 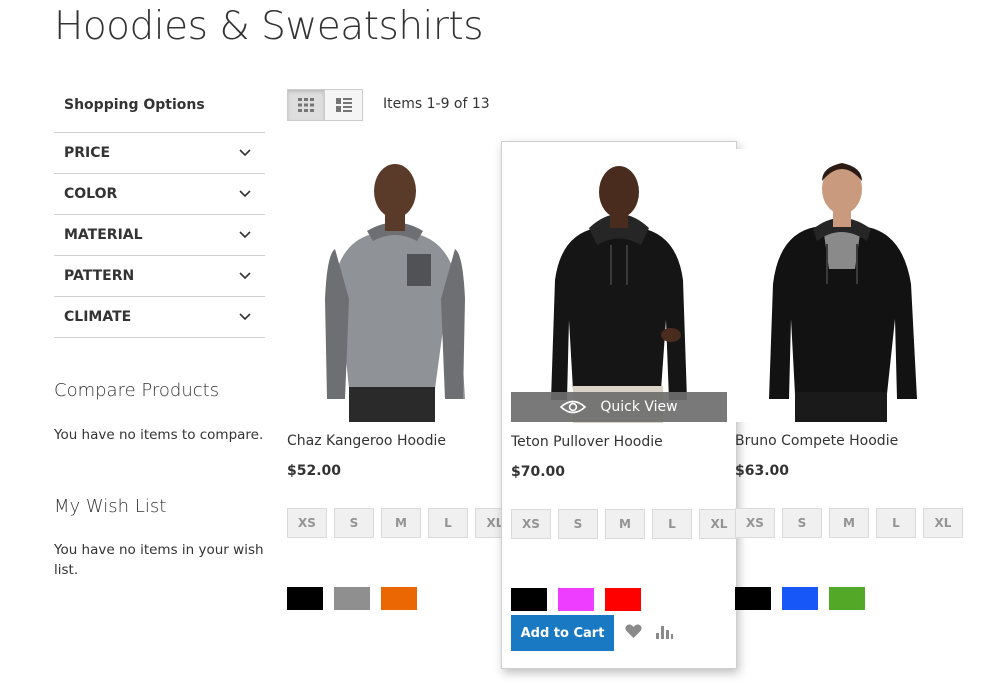 I want to click on list-view-button, so click(x=344, y=105).